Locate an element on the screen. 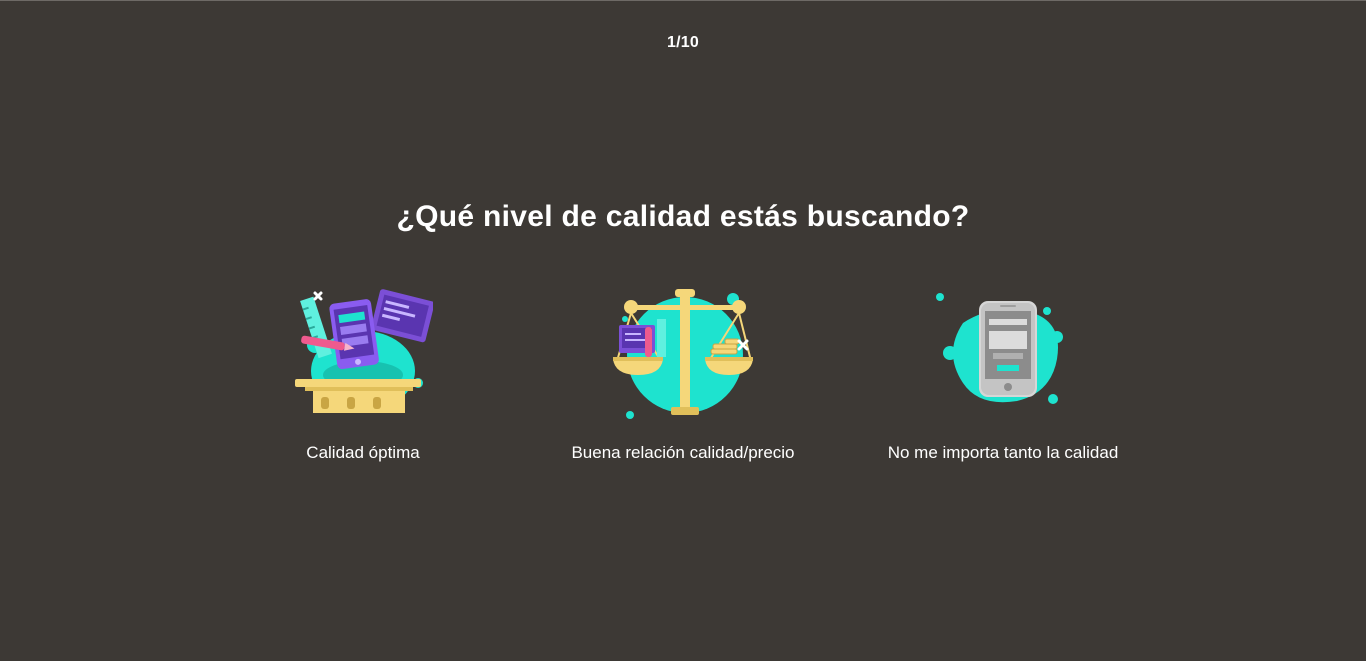 The image size is (1366, 661). progress-indicator: 1/10 is located at coordinates (683, 42).